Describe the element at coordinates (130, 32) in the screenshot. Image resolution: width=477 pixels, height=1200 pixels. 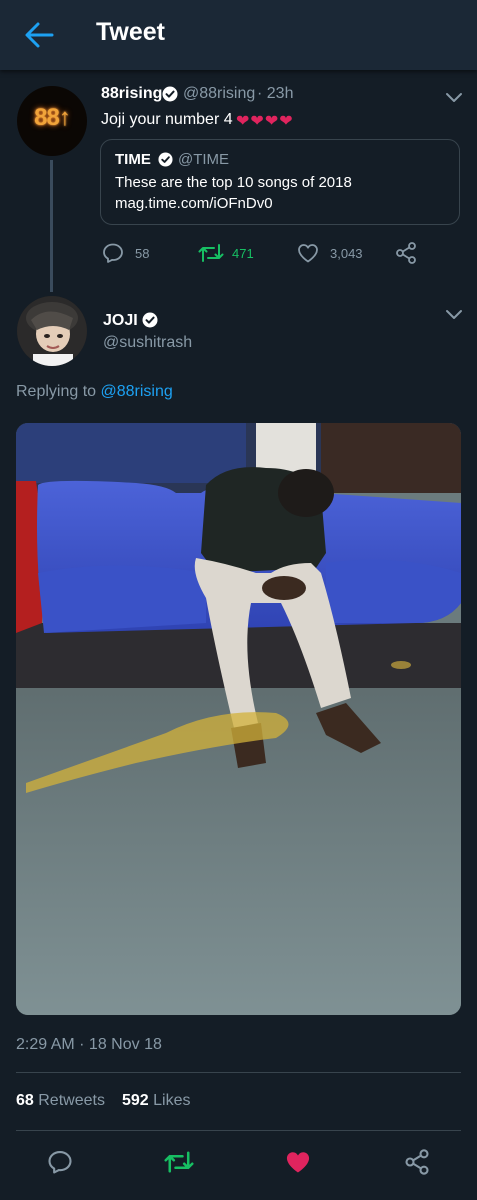
I see `page-title: Tweet` at that location.